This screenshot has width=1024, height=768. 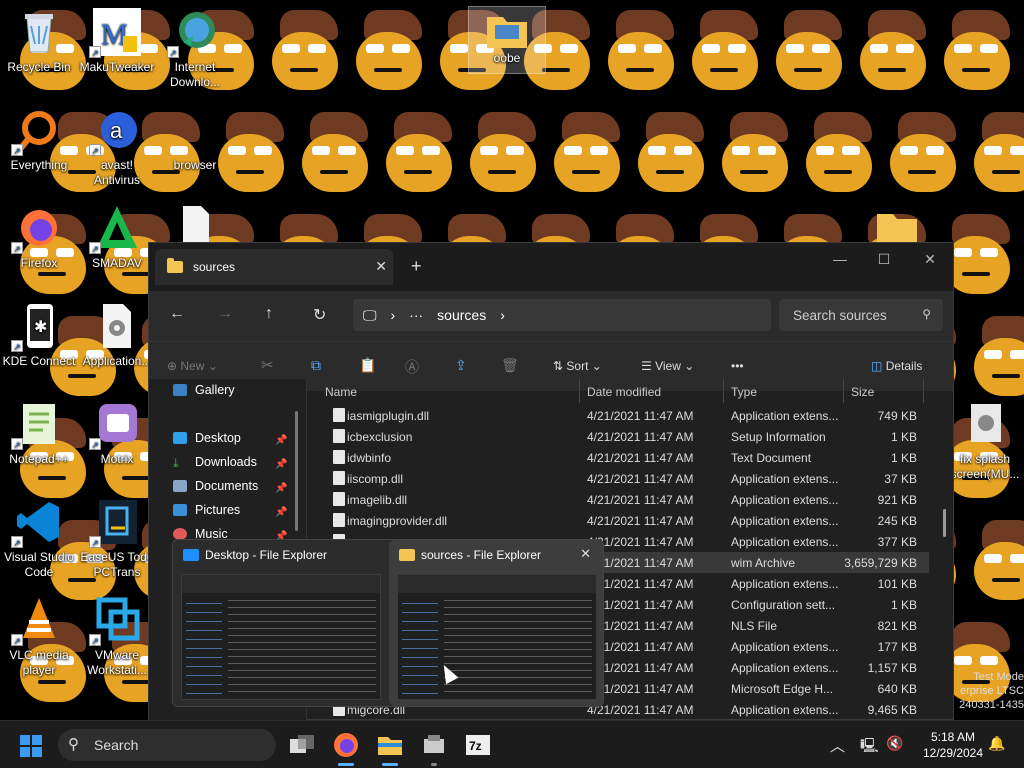 I want to click on back-arrow-icon: ←, so click(x=177, y=314).